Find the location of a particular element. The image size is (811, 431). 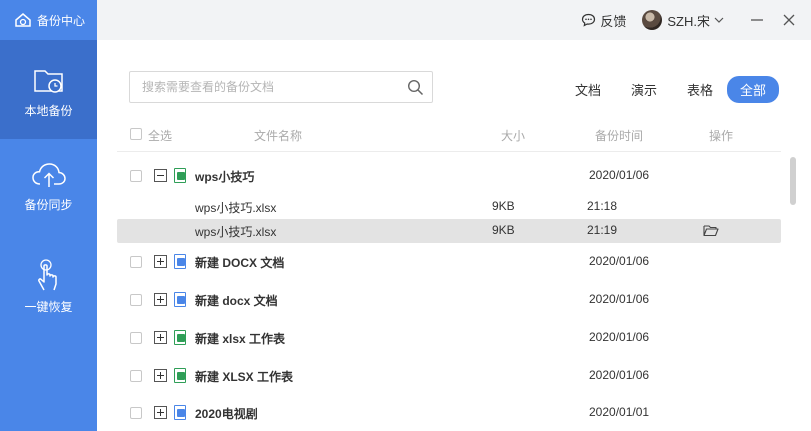

close-button is located at coordinates (789, 20).